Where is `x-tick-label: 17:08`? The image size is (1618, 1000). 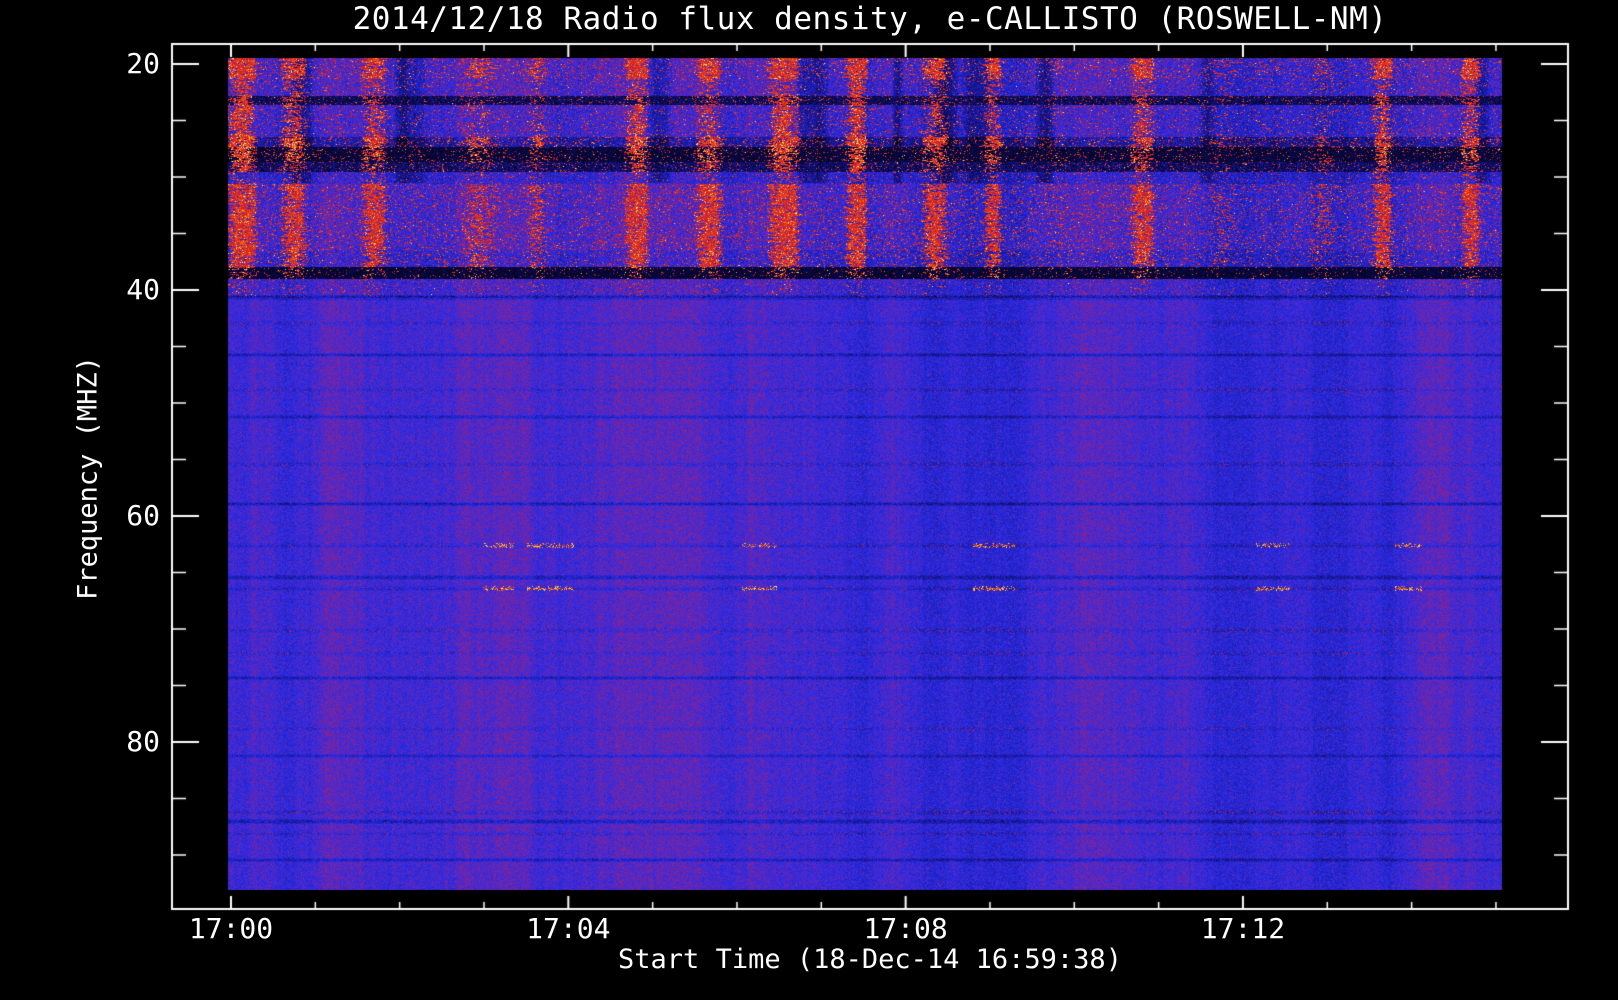
x-tick-label: 17:08 is located at coordinates (905, 928).